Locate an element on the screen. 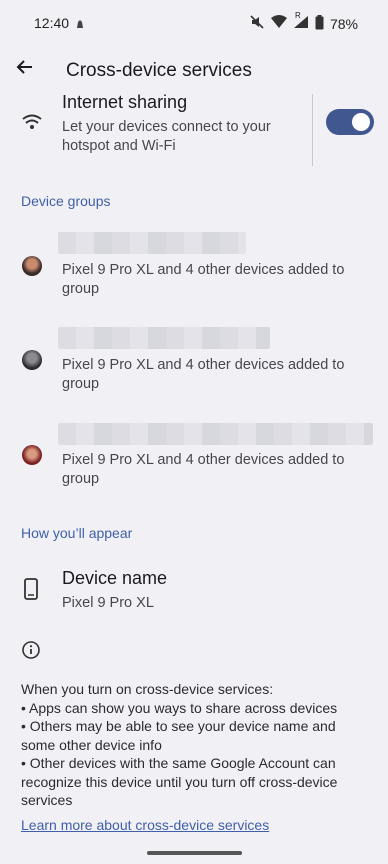  wifi-status-icon is located at coordinates (278, 23).